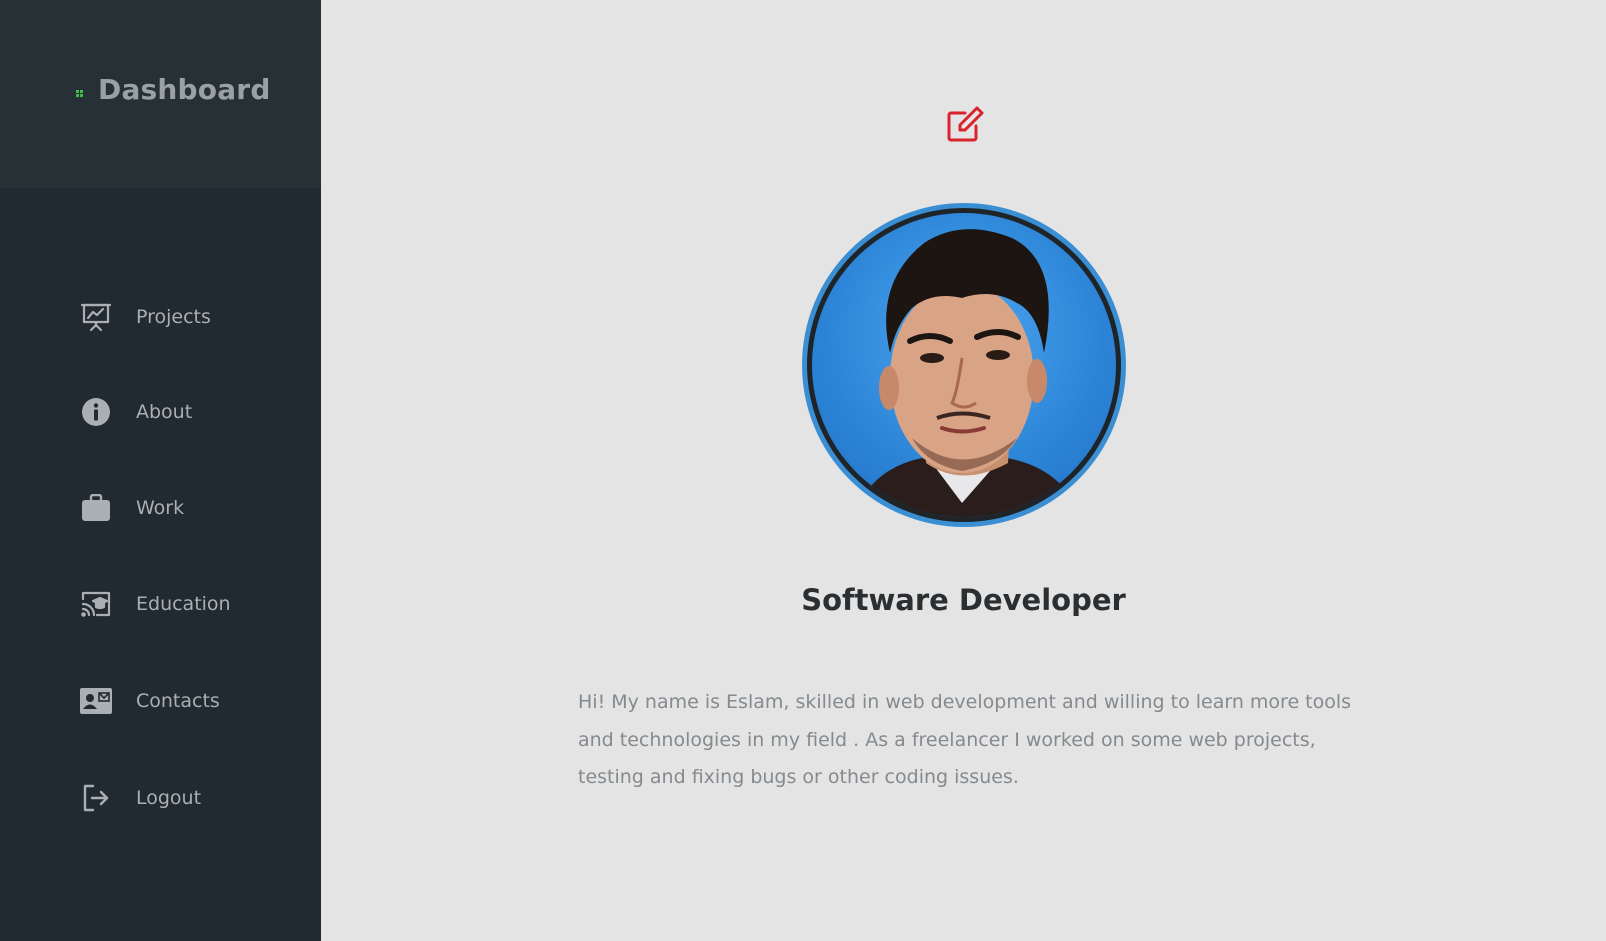 This screenshot has height=941, width=1606. Describe the element at coordinates (79, 93) in the screenshot. I see `grid-dot-icon` at that location.